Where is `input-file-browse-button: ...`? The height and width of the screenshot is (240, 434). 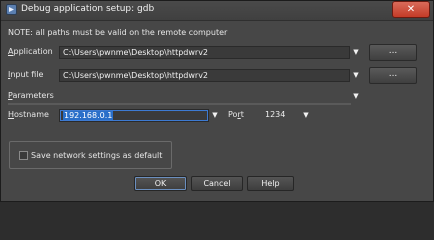 input-file-browse-button: ... is located at coordinates (393, 75).